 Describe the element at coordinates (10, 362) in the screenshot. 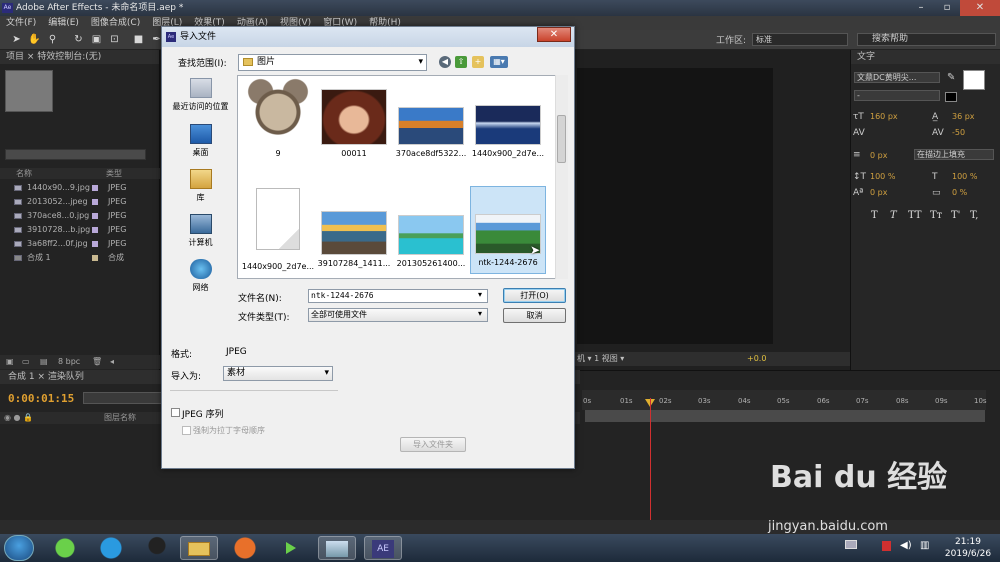

I see `interpret-footage-icon: ▣` at that location.